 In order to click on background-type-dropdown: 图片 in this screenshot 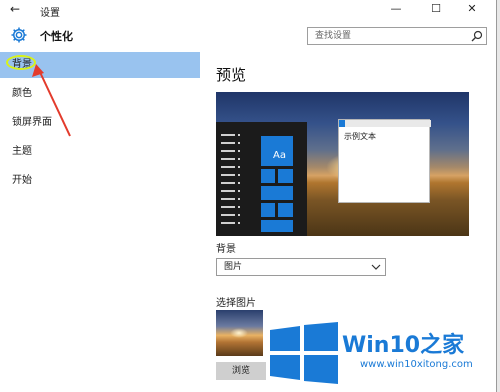, I will do `click(301, 267)`.